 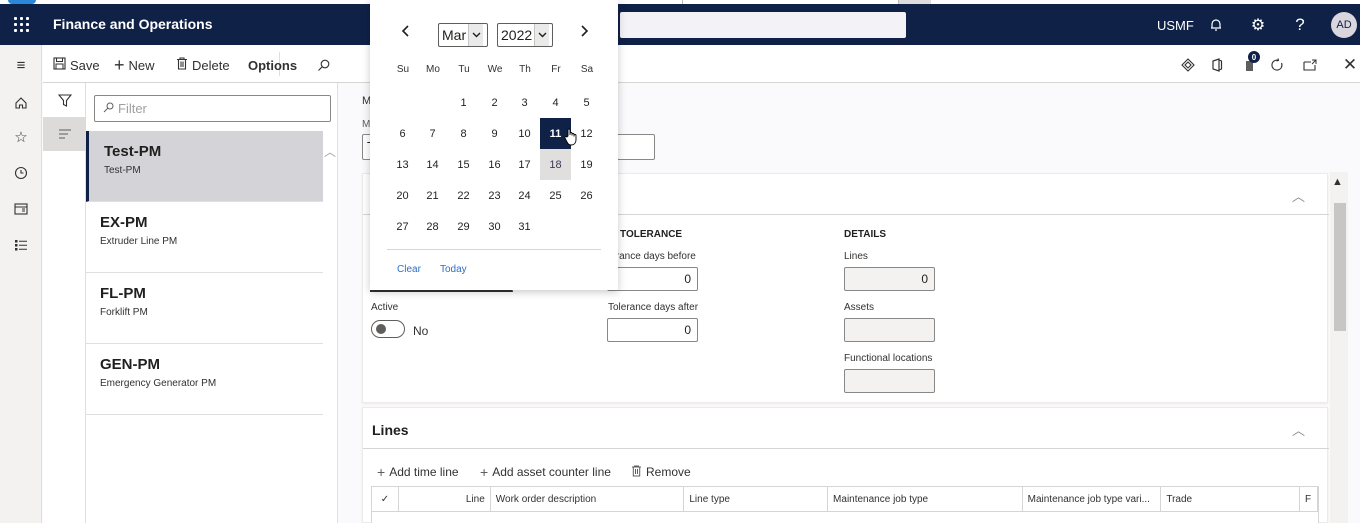 I want to click on calendar-day: 10, so click(x=524, y=133).